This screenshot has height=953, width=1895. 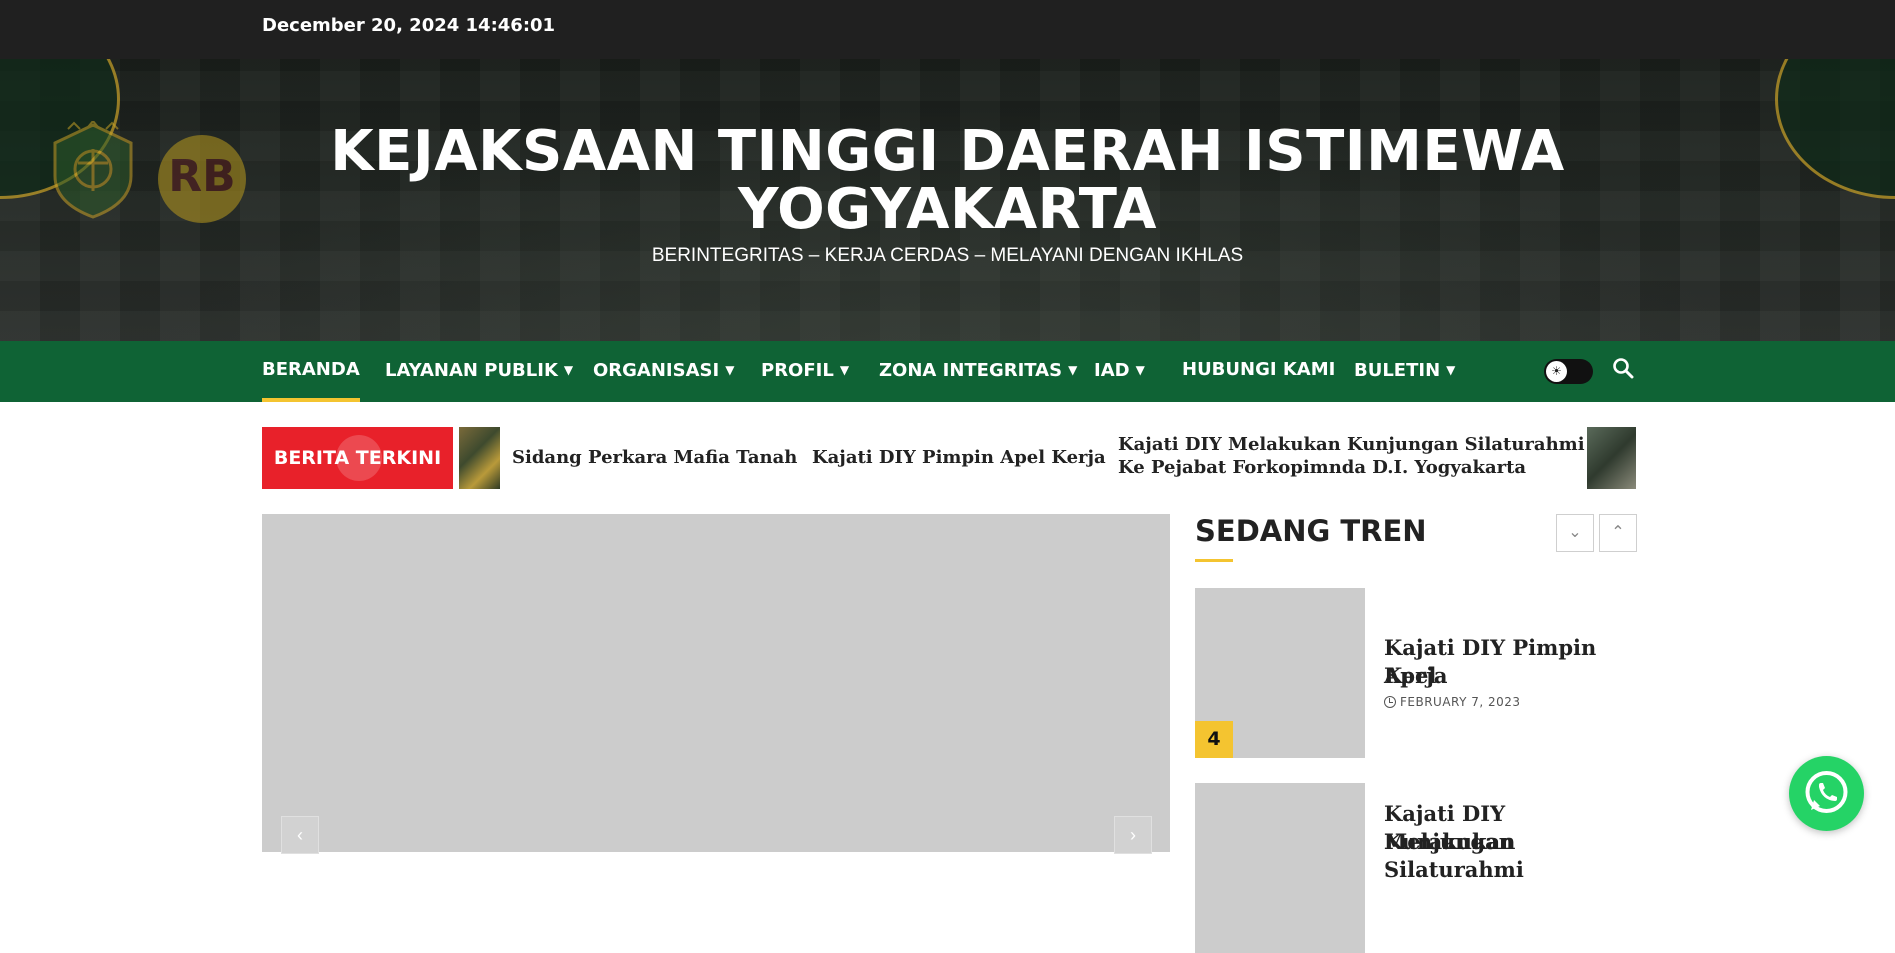 What do you see at coordinates (1835, 129) in the screenshot?
I see `decorative-arc-right` at bounding box center [1835, 129].